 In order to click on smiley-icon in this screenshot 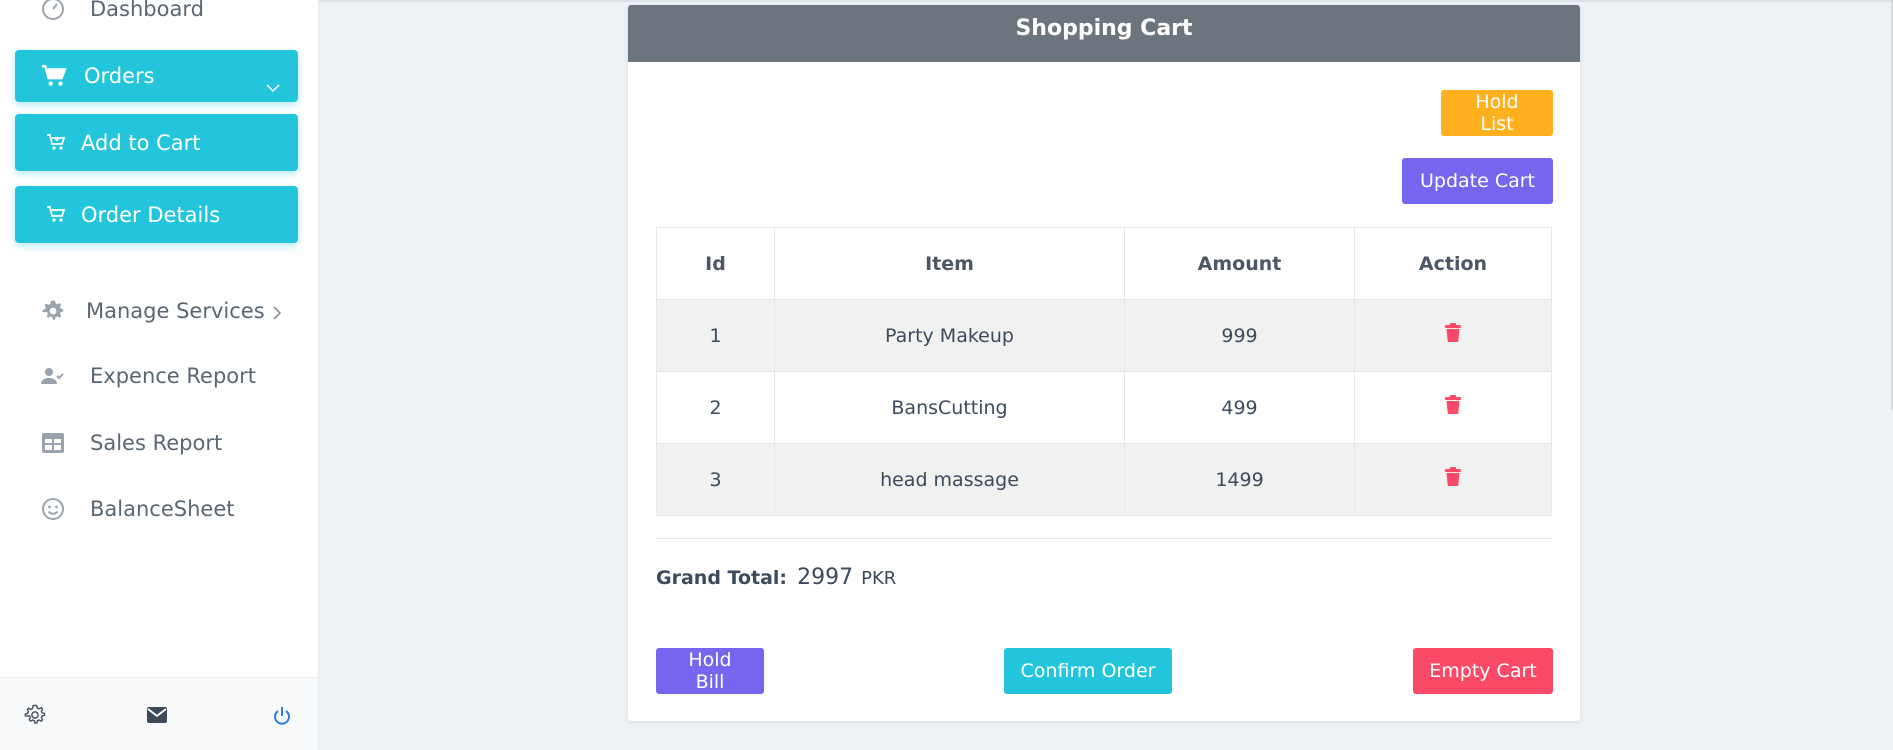, I will do `click(53, 509)`.